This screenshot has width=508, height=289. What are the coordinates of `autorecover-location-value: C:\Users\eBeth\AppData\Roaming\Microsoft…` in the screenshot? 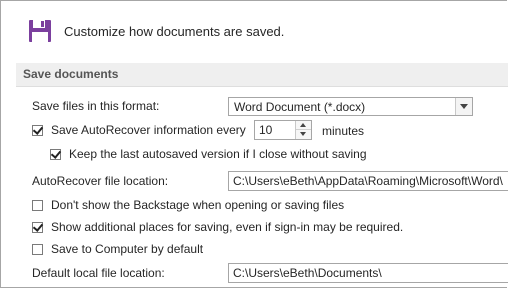 It's located at (368, 181).